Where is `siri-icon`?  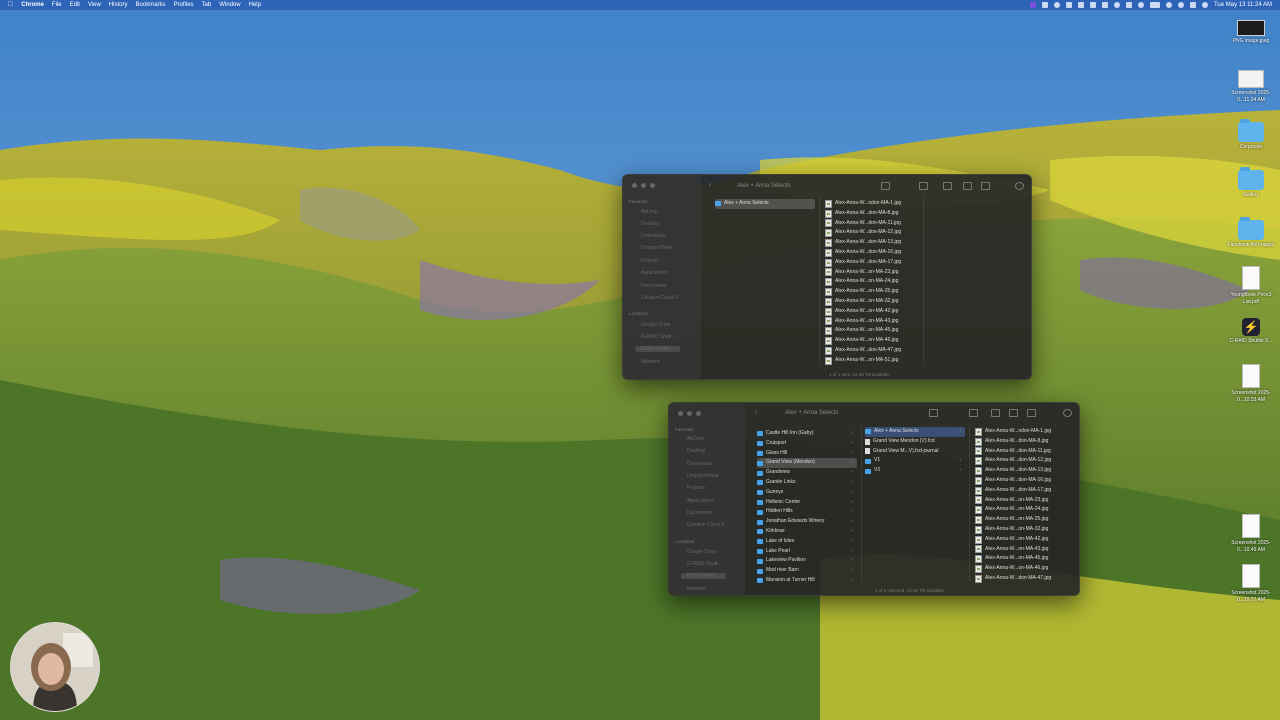 siri-icon is located at coordinates (1204, 5).